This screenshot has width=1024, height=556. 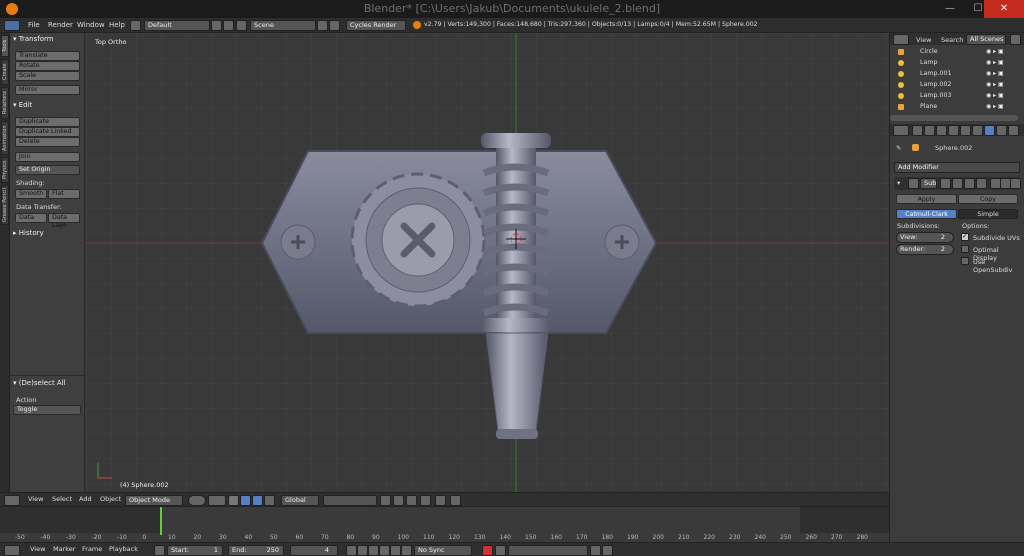 What do you see at coordinates (33, 39) in the screenshot?
I see `transform-panel-header: ▾ Transform` at bounding box center [33, 39].